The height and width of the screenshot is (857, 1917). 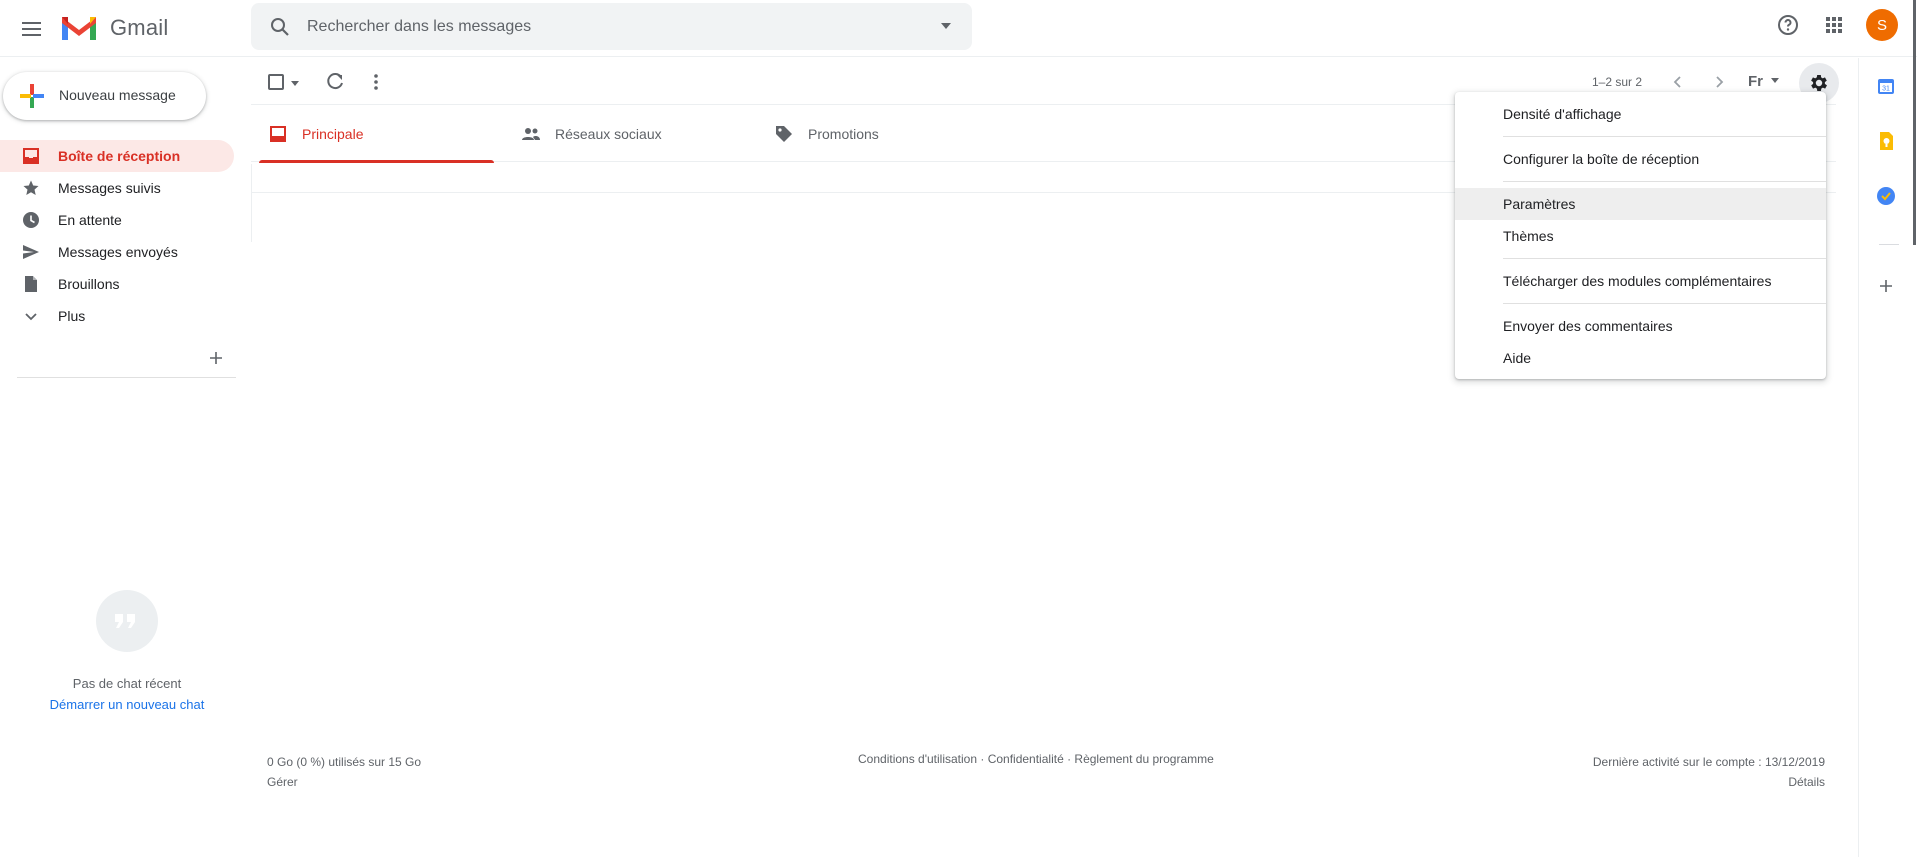 I want to click on sidebar-item-label: Messages suivis, so click(x=109, y=188).